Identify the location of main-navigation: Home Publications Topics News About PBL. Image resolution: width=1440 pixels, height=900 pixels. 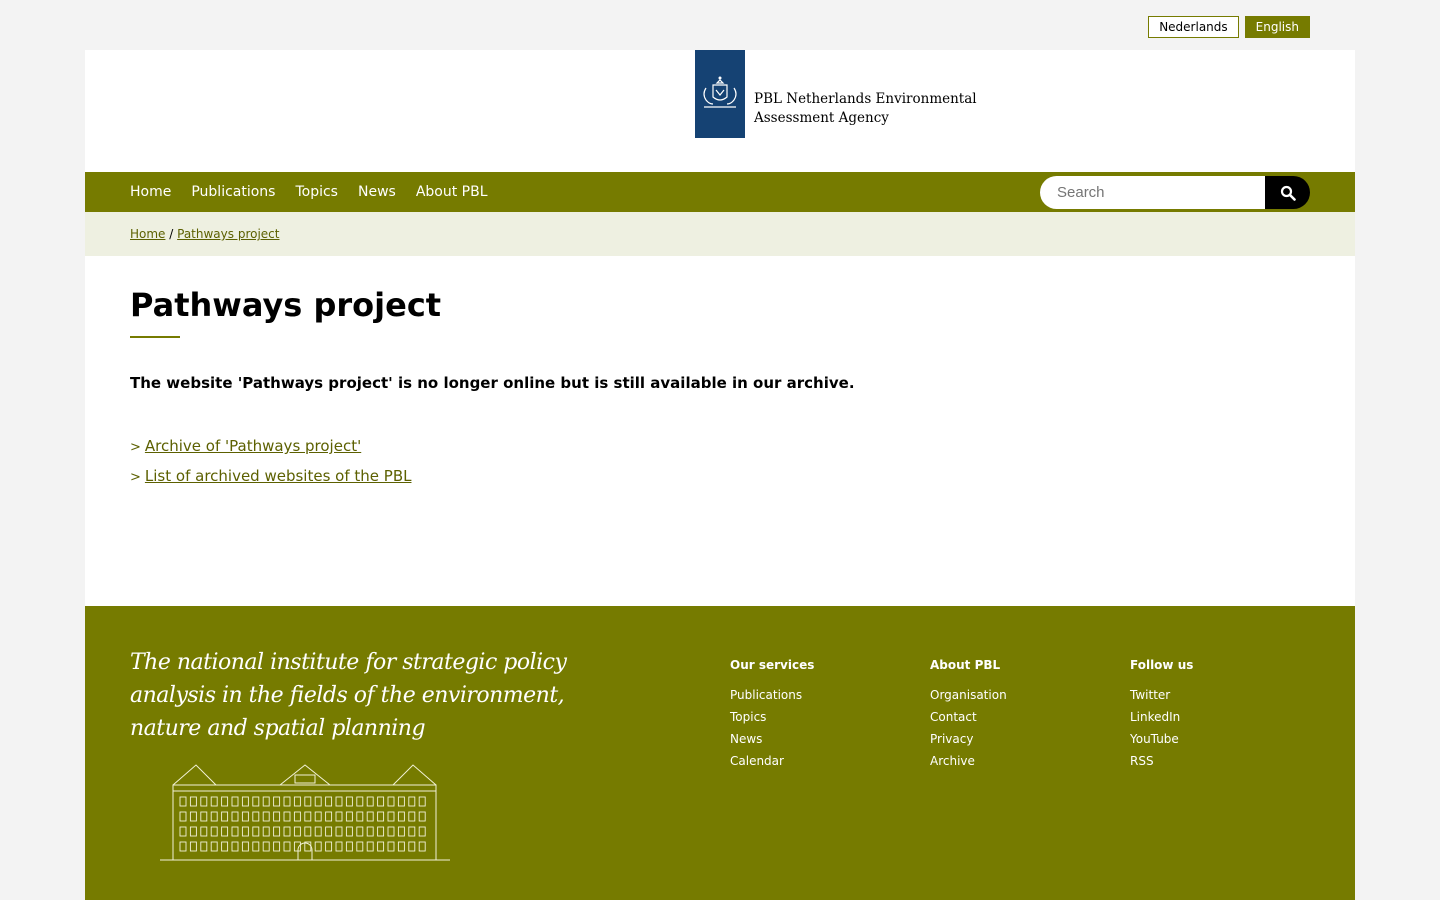
(720, 192).